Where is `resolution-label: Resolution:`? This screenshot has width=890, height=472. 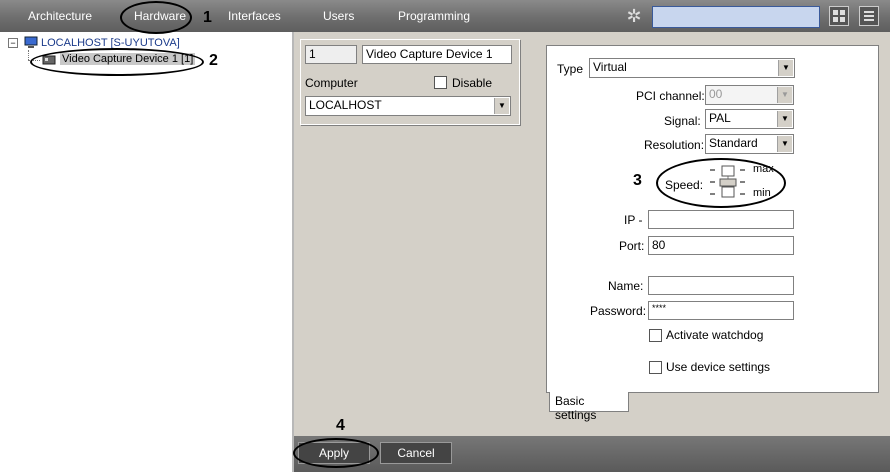 resolution-label: Resolution: is located at coordinates (674, 145).